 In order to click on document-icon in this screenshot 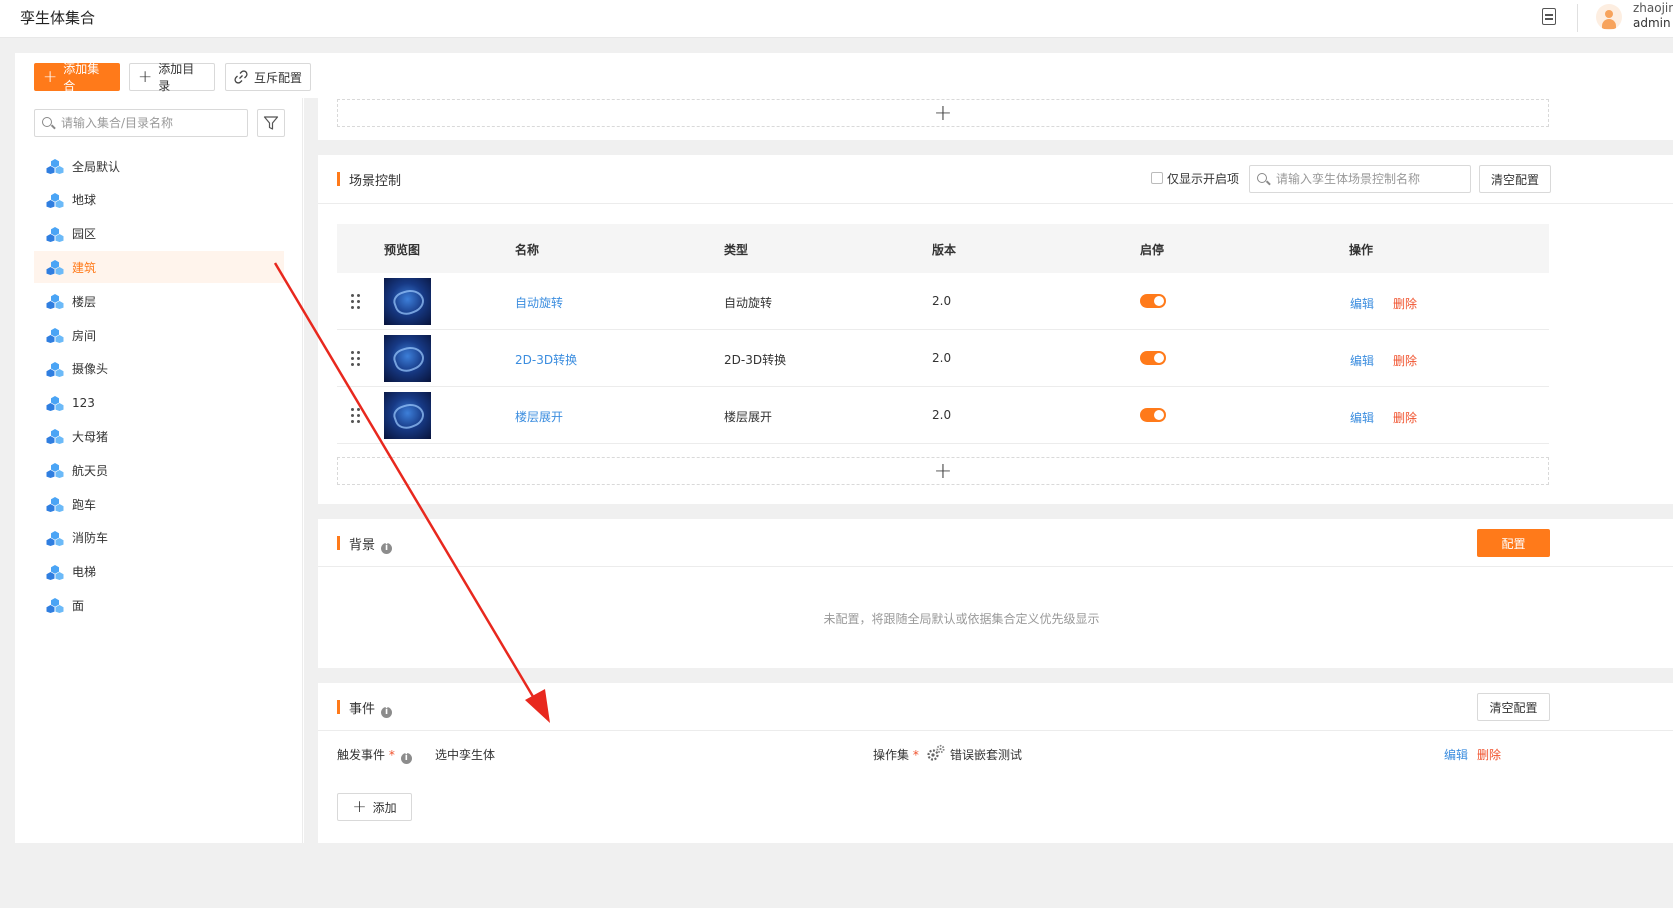, I will do `click(1549, 16)`.